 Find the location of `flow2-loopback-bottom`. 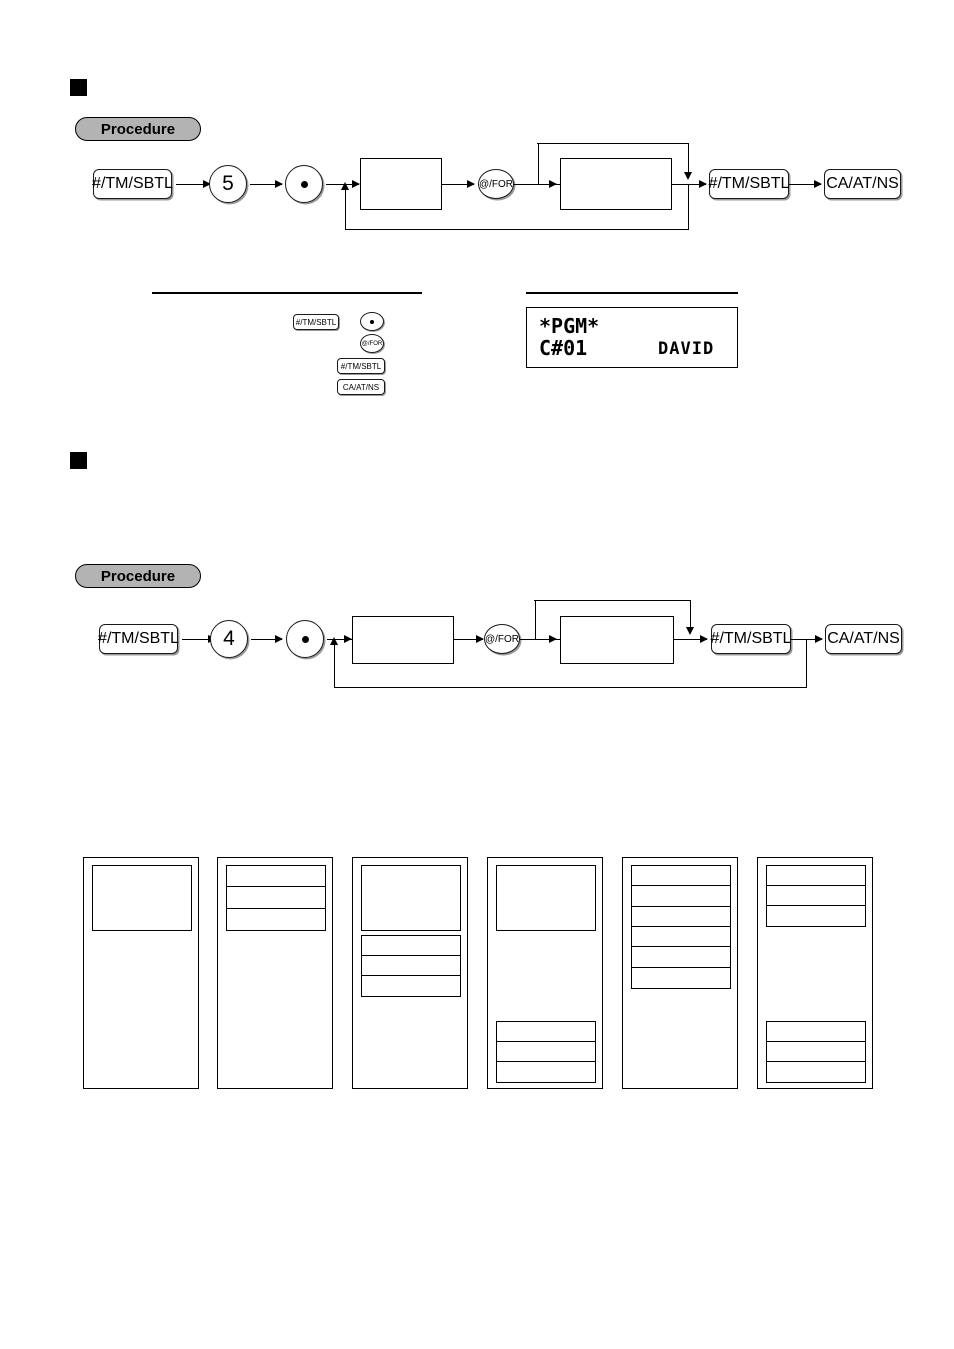

flow2-loopback-bottom is located at coordinates (570, 687).